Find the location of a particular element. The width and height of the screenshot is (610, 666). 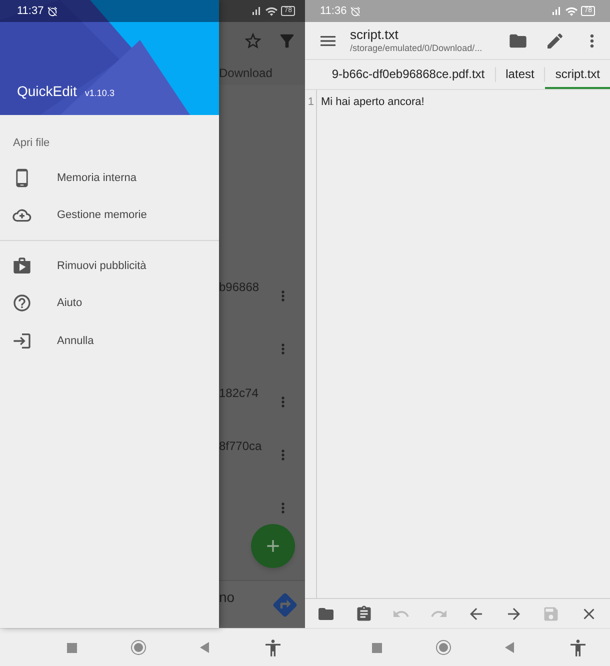

help-icon is located at coordinates (22, 303).